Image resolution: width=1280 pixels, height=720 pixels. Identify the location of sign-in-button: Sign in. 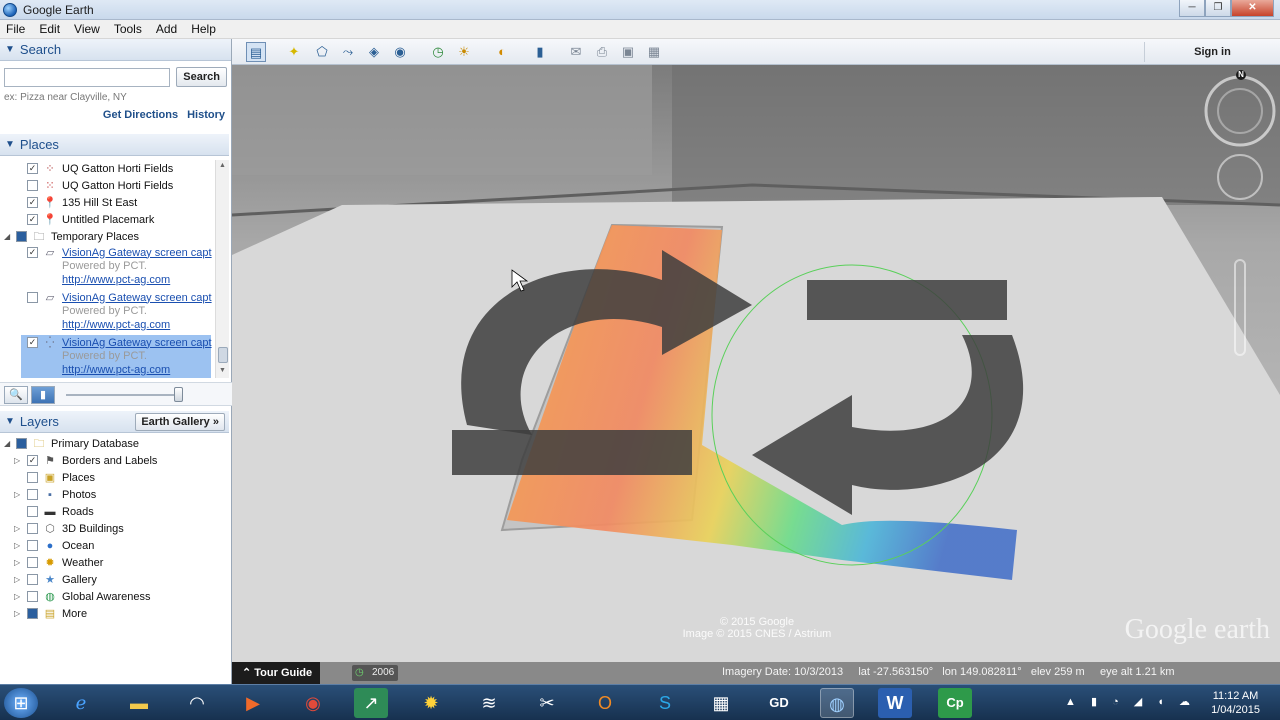
(1212, 52).